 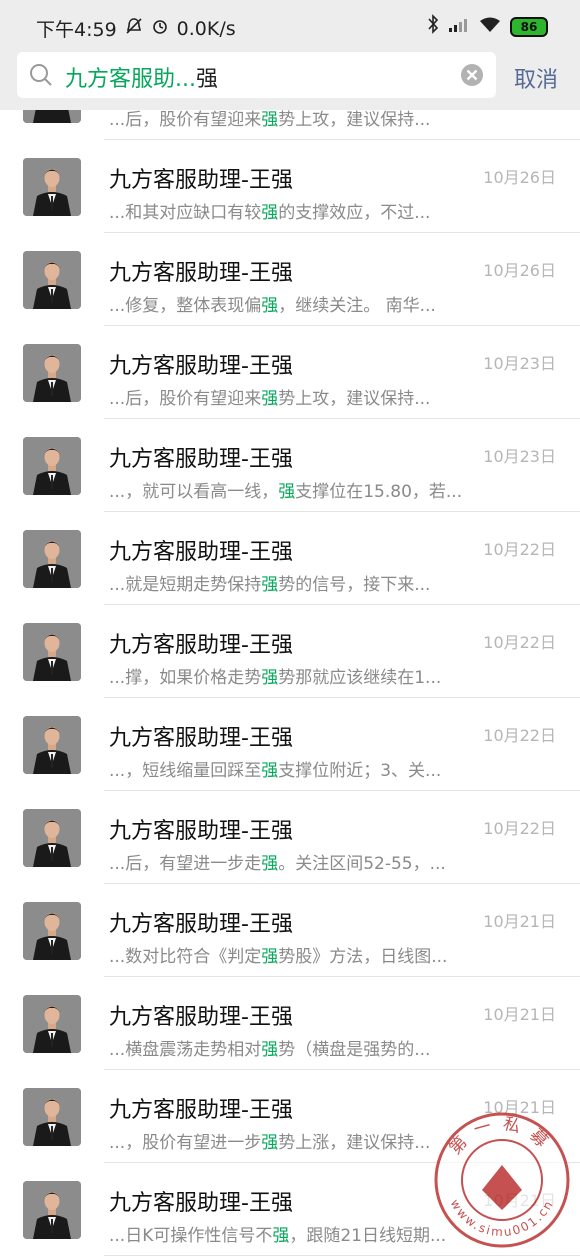 What do you see at coordinates (185, 306) in the screenshot?
I see `snippet-pre: ...修复，整体表现偏` at bounding box center [185, 306].